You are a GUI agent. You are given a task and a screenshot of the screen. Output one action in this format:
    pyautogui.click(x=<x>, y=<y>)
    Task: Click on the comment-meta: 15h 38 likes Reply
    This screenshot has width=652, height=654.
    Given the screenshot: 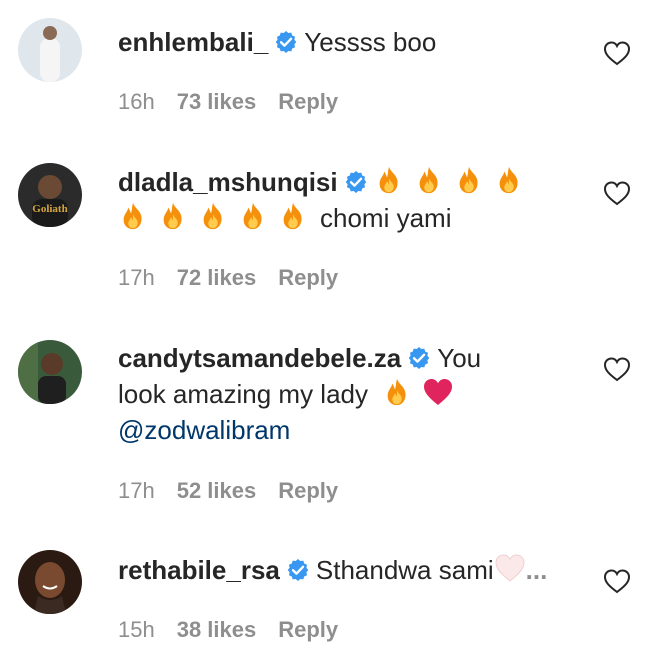 What is the action you would take?
    pyautogui.click(x=239, y=630)
    